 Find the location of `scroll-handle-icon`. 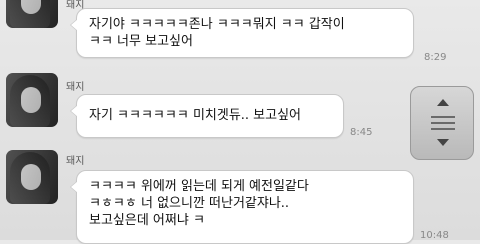

scroll-handle-icon is located at coordinates (443, 125).